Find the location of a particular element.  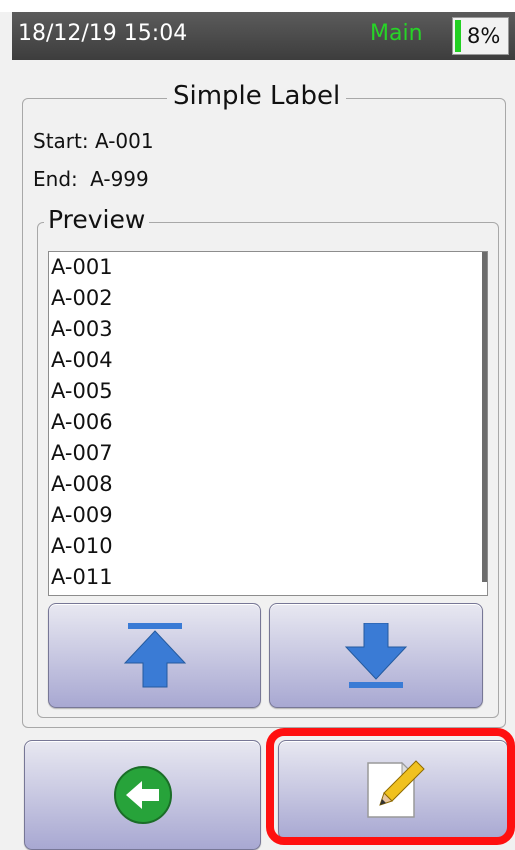

arrow-down-to-bottom-icon is located at coordinates (376, 655).